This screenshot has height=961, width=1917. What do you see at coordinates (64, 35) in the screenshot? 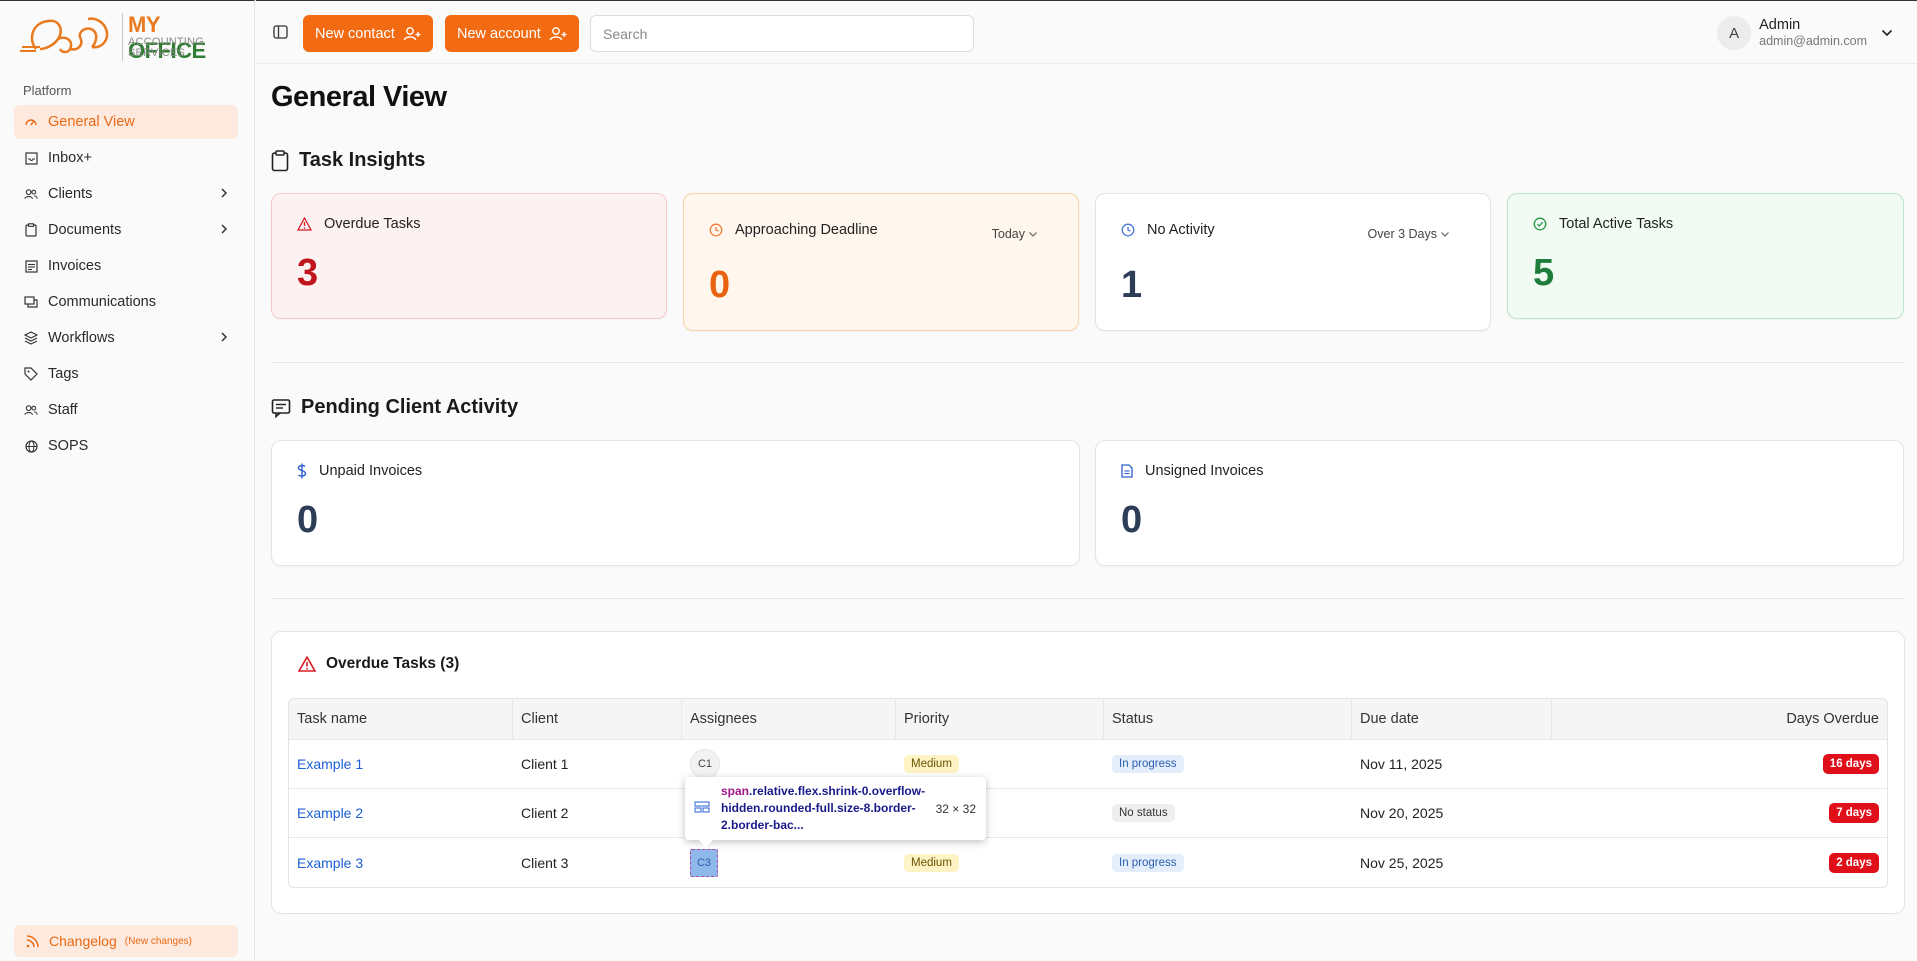
I see `brand-mark-icon` at bounding box center [64, 35].